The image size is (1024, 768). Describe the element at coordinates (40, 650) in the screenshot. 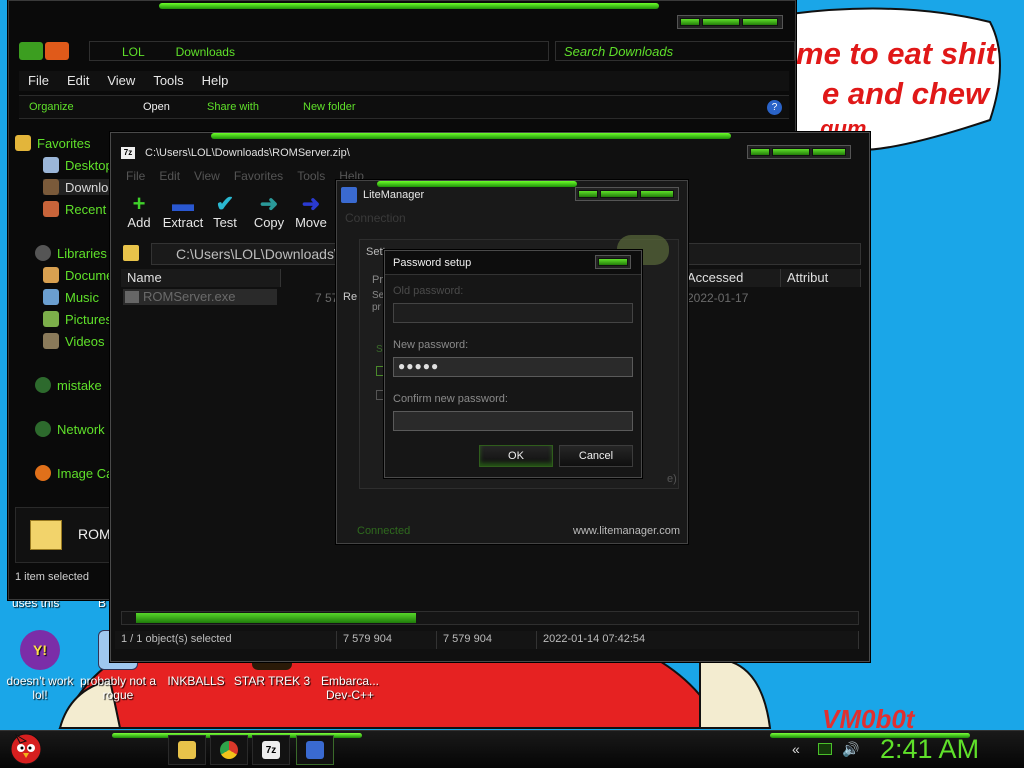

I see `yahoo-messenger-icon: Y!` at that location.